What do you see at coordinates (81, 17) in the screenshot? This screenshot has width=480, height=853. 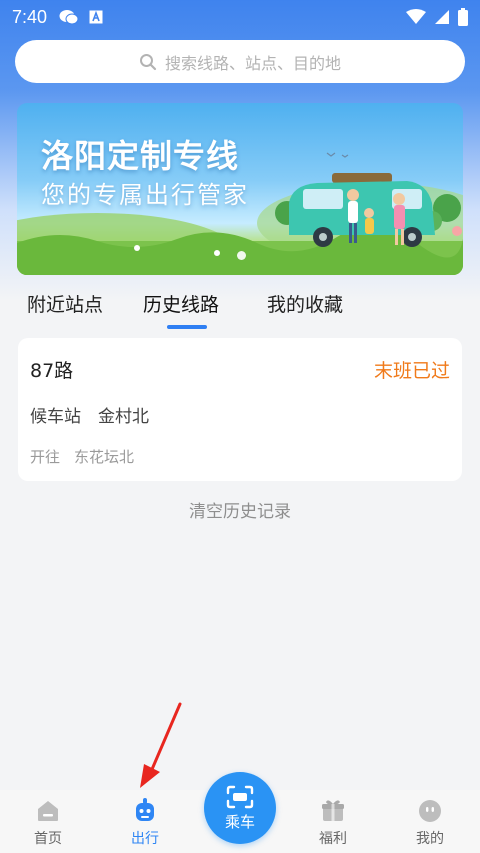 I see `status-icons-left` at bounding box center [81, 17].